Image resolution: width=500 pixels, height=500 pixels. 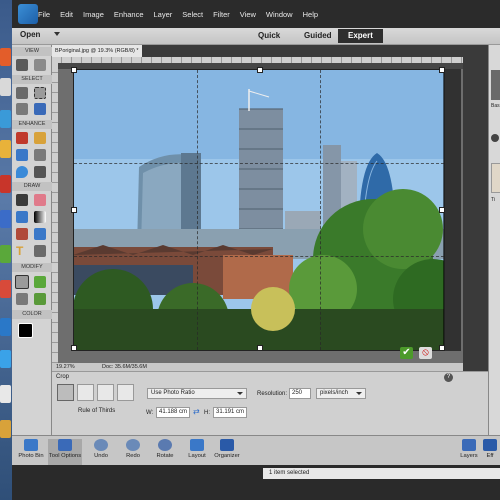 I want to click on zoom-readout: 19.27%, so click(x=65, y=367).